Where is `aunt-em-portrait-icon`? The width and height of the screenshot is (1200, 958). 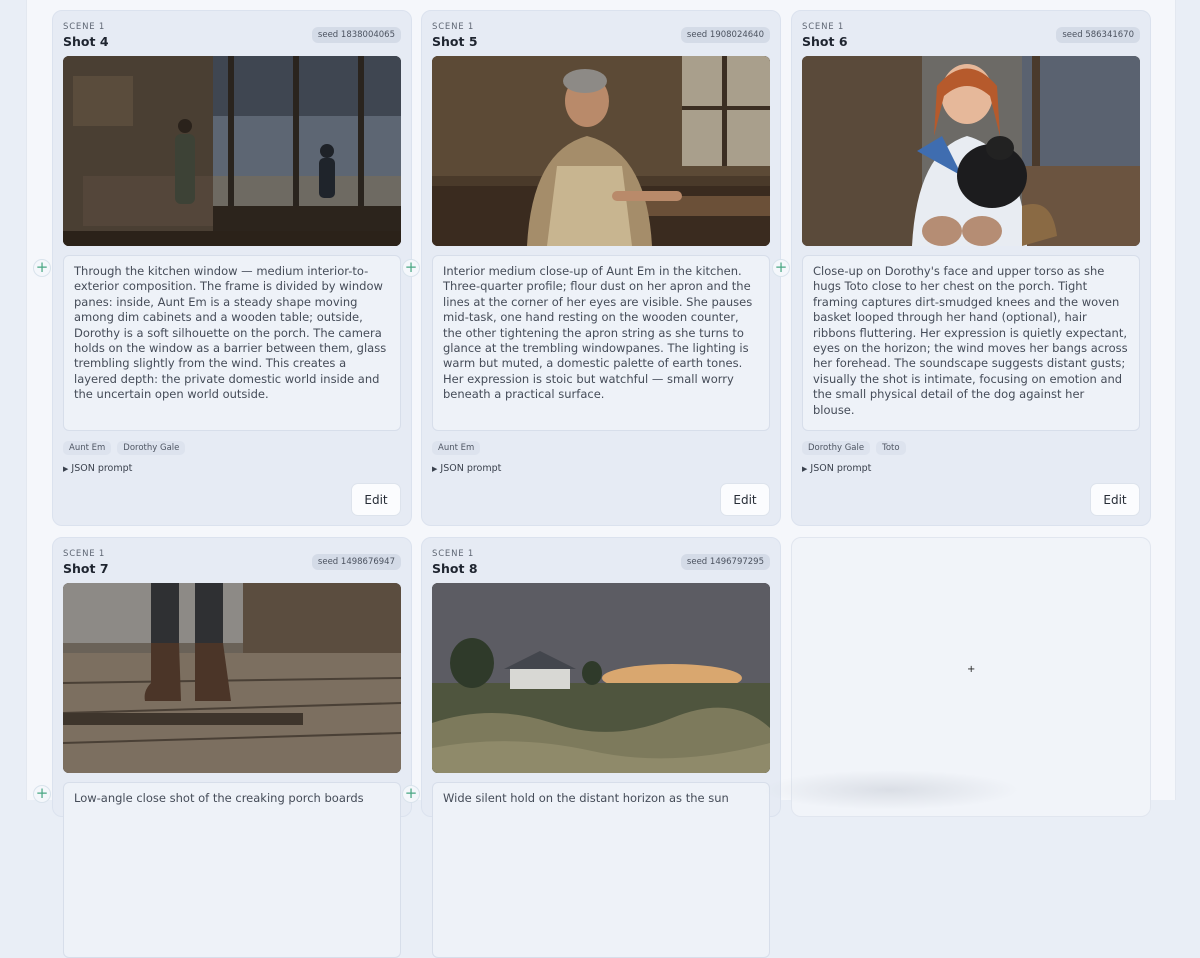
aunt-em-portrait-icon is located at coordinates (601, 151).